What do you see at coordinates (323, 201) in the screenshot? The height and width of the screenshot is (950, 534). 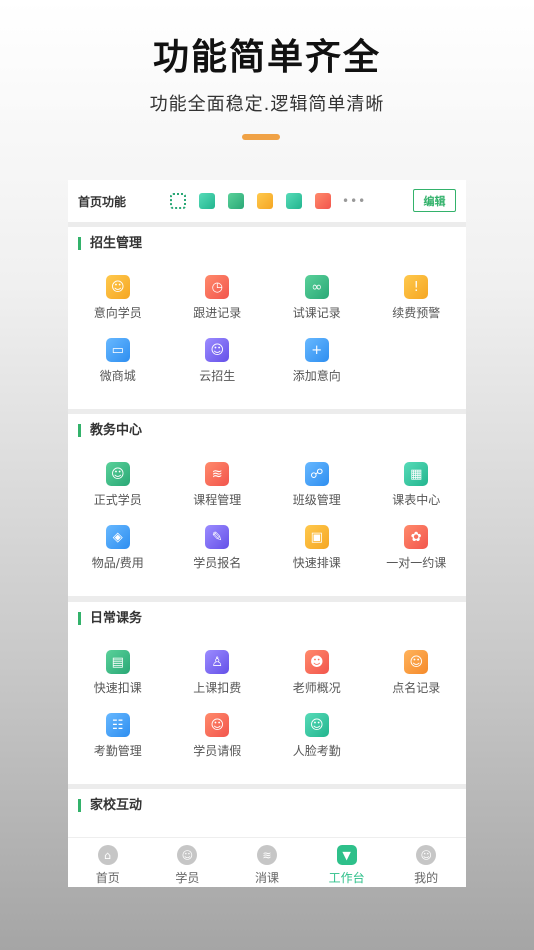 I see `sign-icon` at bounding box center [323, 201].